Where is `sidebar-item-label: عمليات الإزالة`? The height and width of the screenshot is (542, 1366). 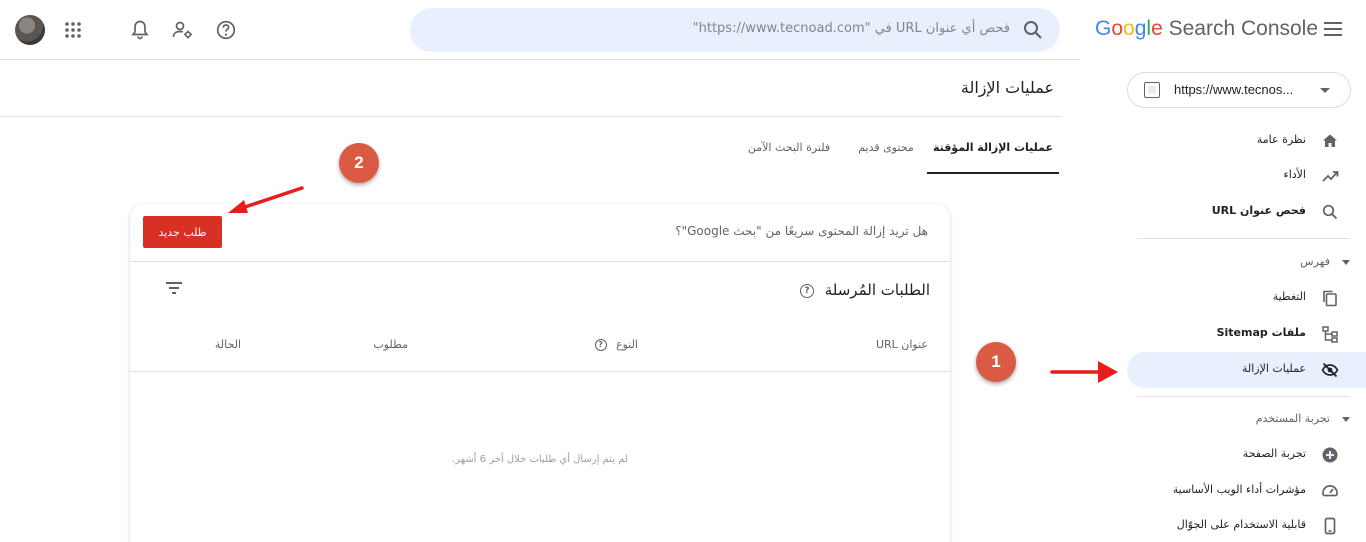
sidebar-item-label: عمليات الإزالة is located at coordinates (1273, 368).